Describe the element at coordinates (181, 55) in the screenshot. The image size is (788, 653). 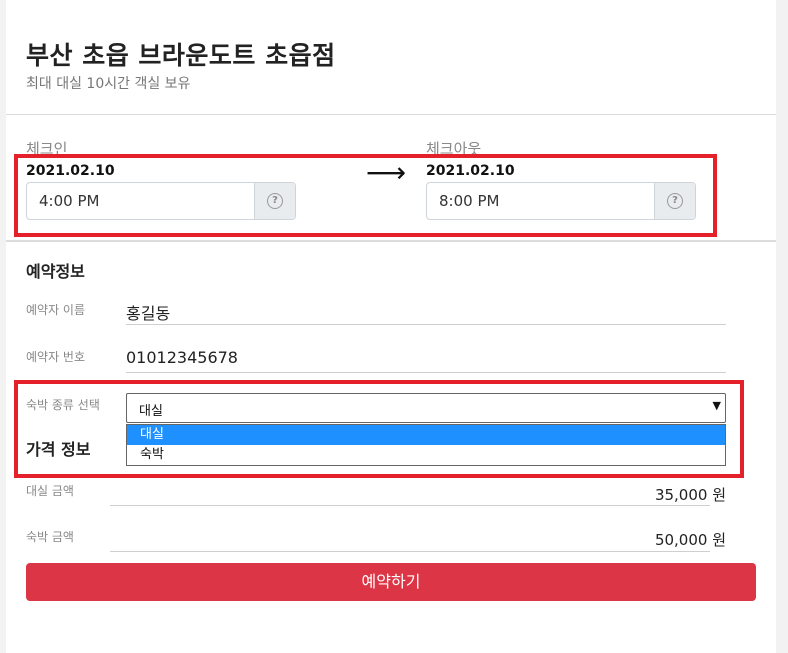
I see `page-title: 부산 초읍 브라운도트 초읍점` at that location.